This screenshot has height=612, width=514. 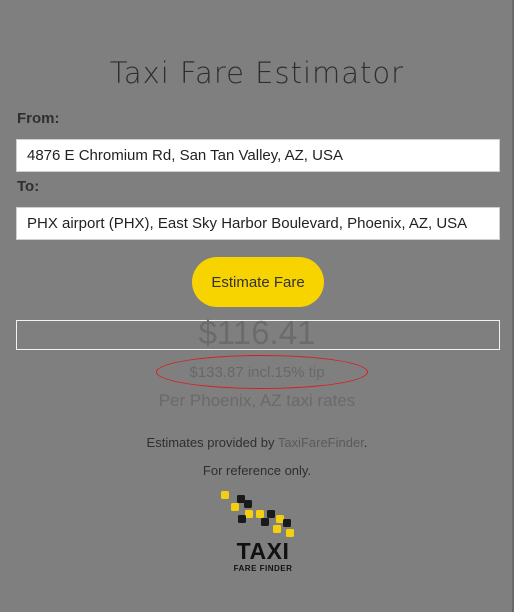 I want to click on from-input, so click(x=258, y=155).